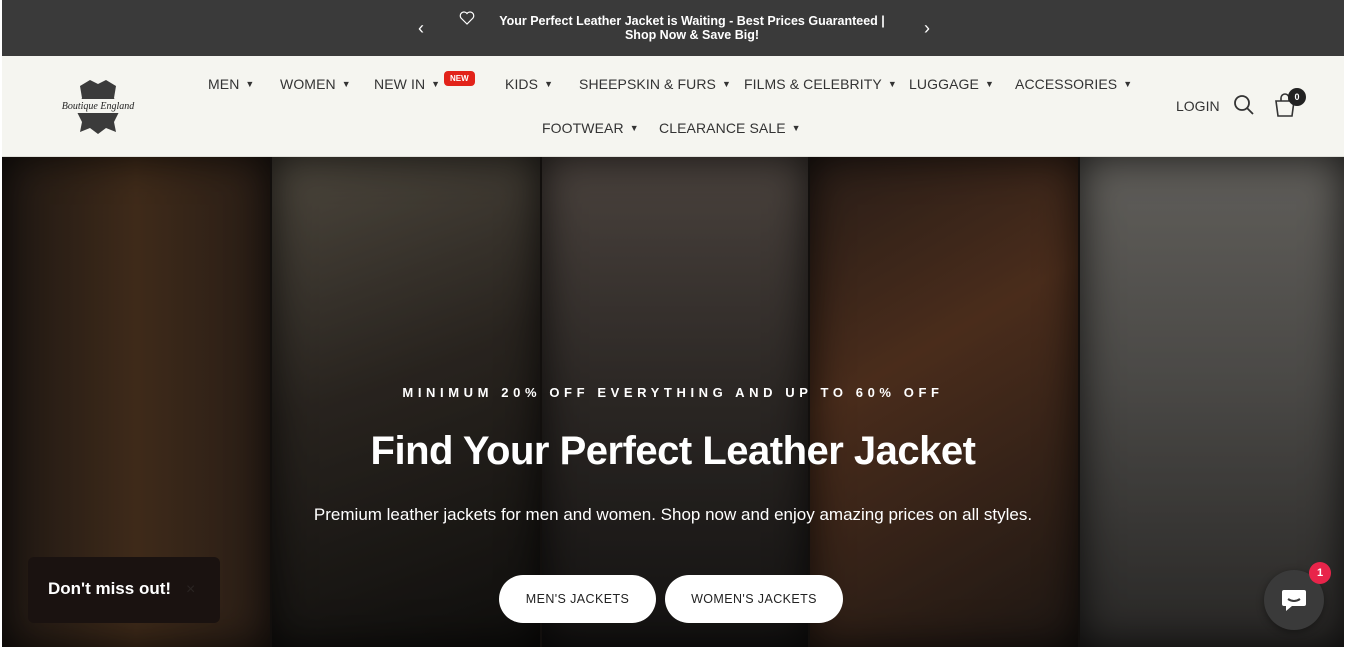 This screenshot has width=1346, height=647. What do you see at coordinates (1066, 84) in the screenshot?
I see `nav-accessories-label: ACCESSORIES` at bounding box center [1066, 84].